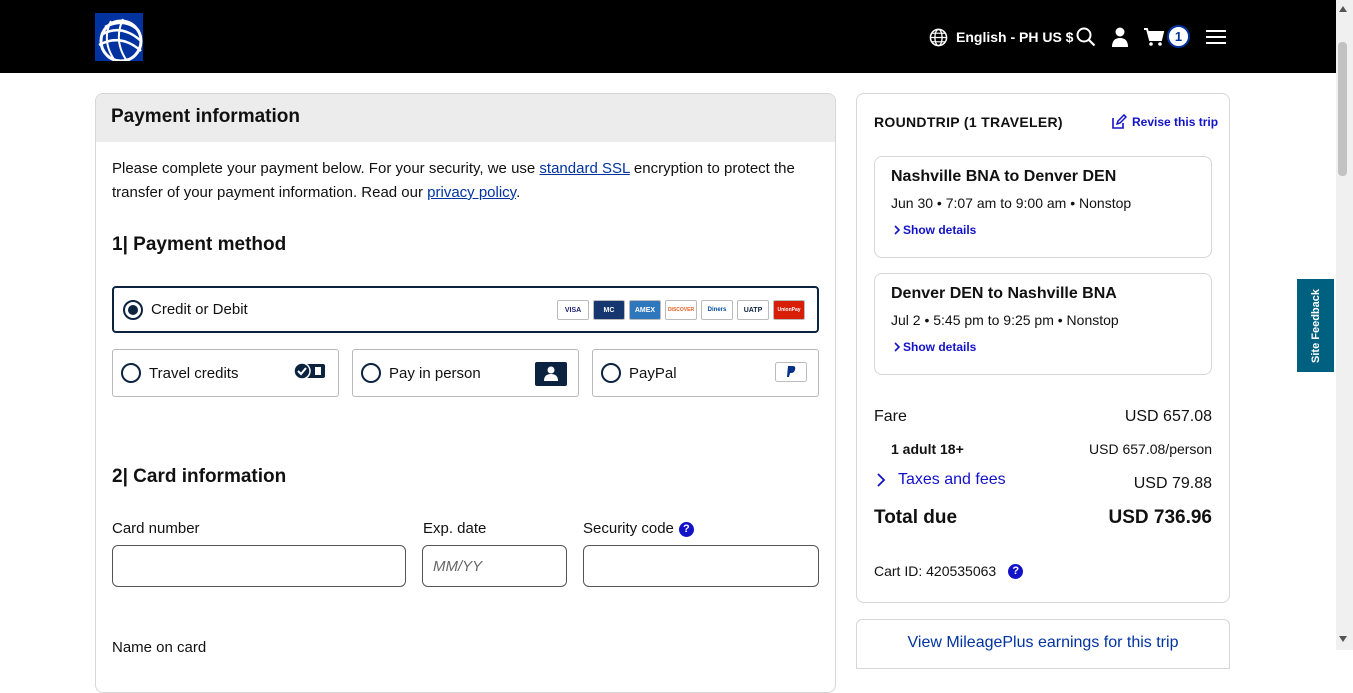 The image size is (1353, 693). What do you see at coordinates (916, 517) in the screenshot?
I see `total-due-label: Total due` at bounding box center [916, 517].